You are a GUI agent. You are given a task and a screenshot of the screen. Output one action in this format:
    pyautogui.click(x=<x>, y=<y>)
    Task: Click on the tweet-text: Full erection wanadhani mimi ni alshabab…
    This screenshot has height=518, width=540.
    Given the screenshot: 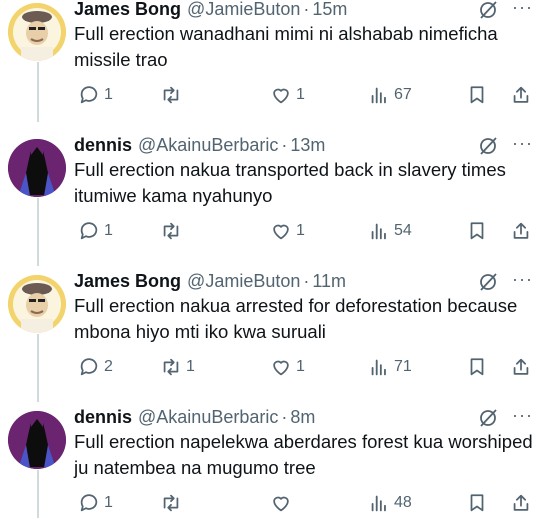 What is the action you would take?
    pyautogui.click(x=286, y=46)
    